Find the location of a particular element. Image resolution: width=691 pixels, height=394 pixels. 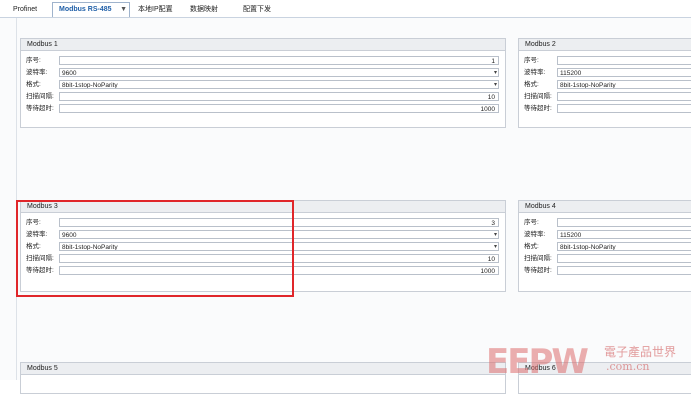

divider is located at coordinates (16, 199).